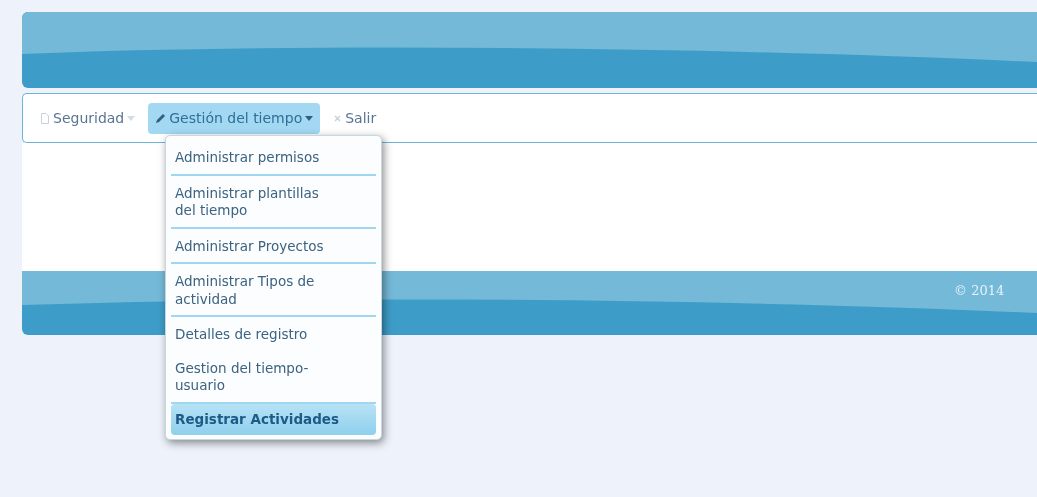 The width and height of the screenshot is (1037, 497). Describe the element at coordinates (273, 376) in the screenshot. I see `dropdown-item: Gestion del tiempo-usuario` at that location.